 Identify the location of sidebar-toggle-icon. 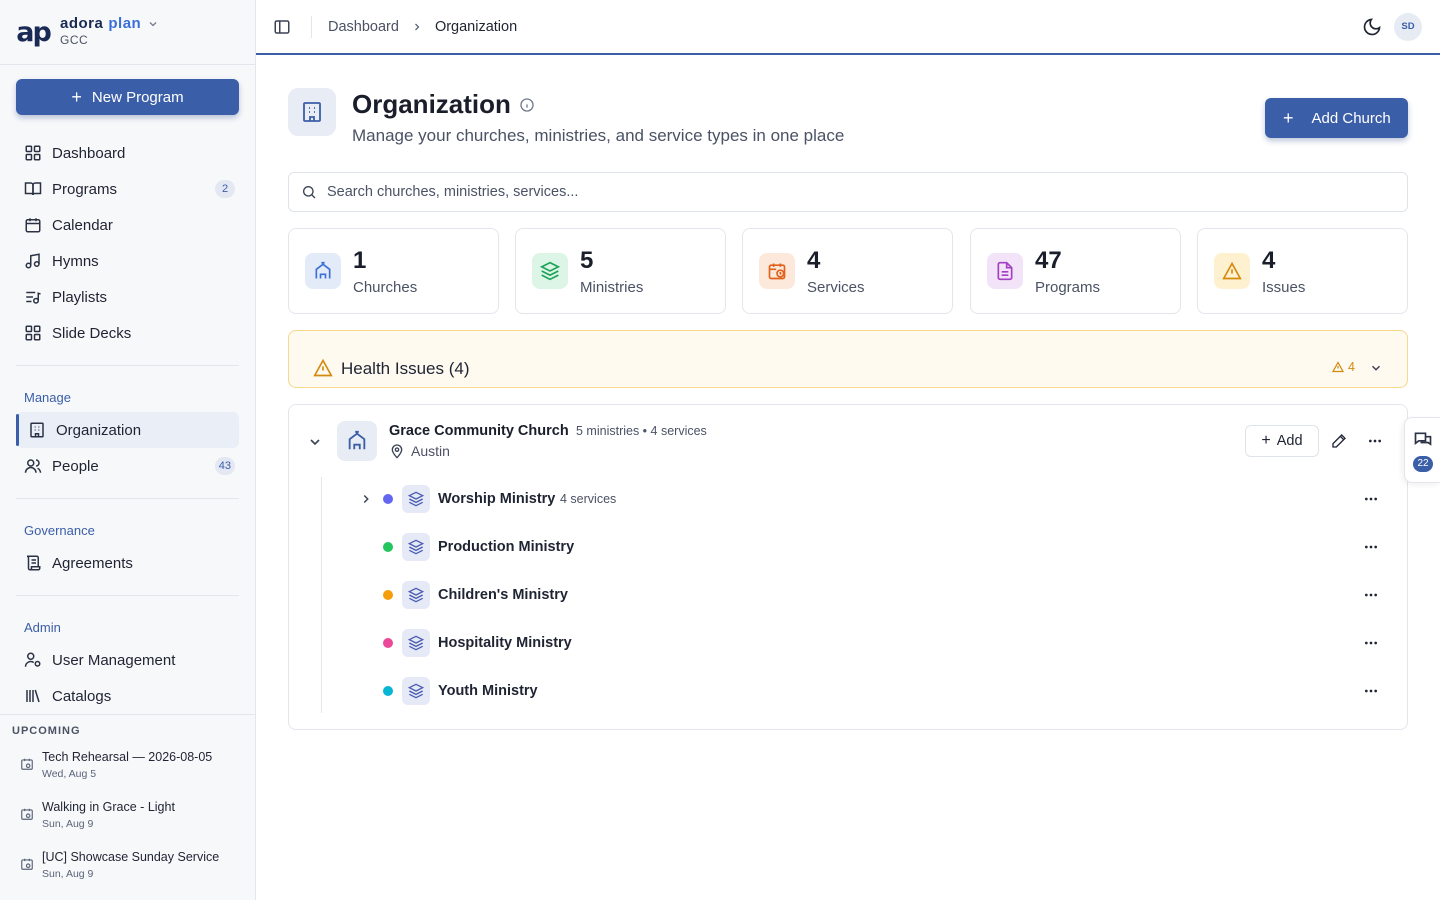
(282, 27).